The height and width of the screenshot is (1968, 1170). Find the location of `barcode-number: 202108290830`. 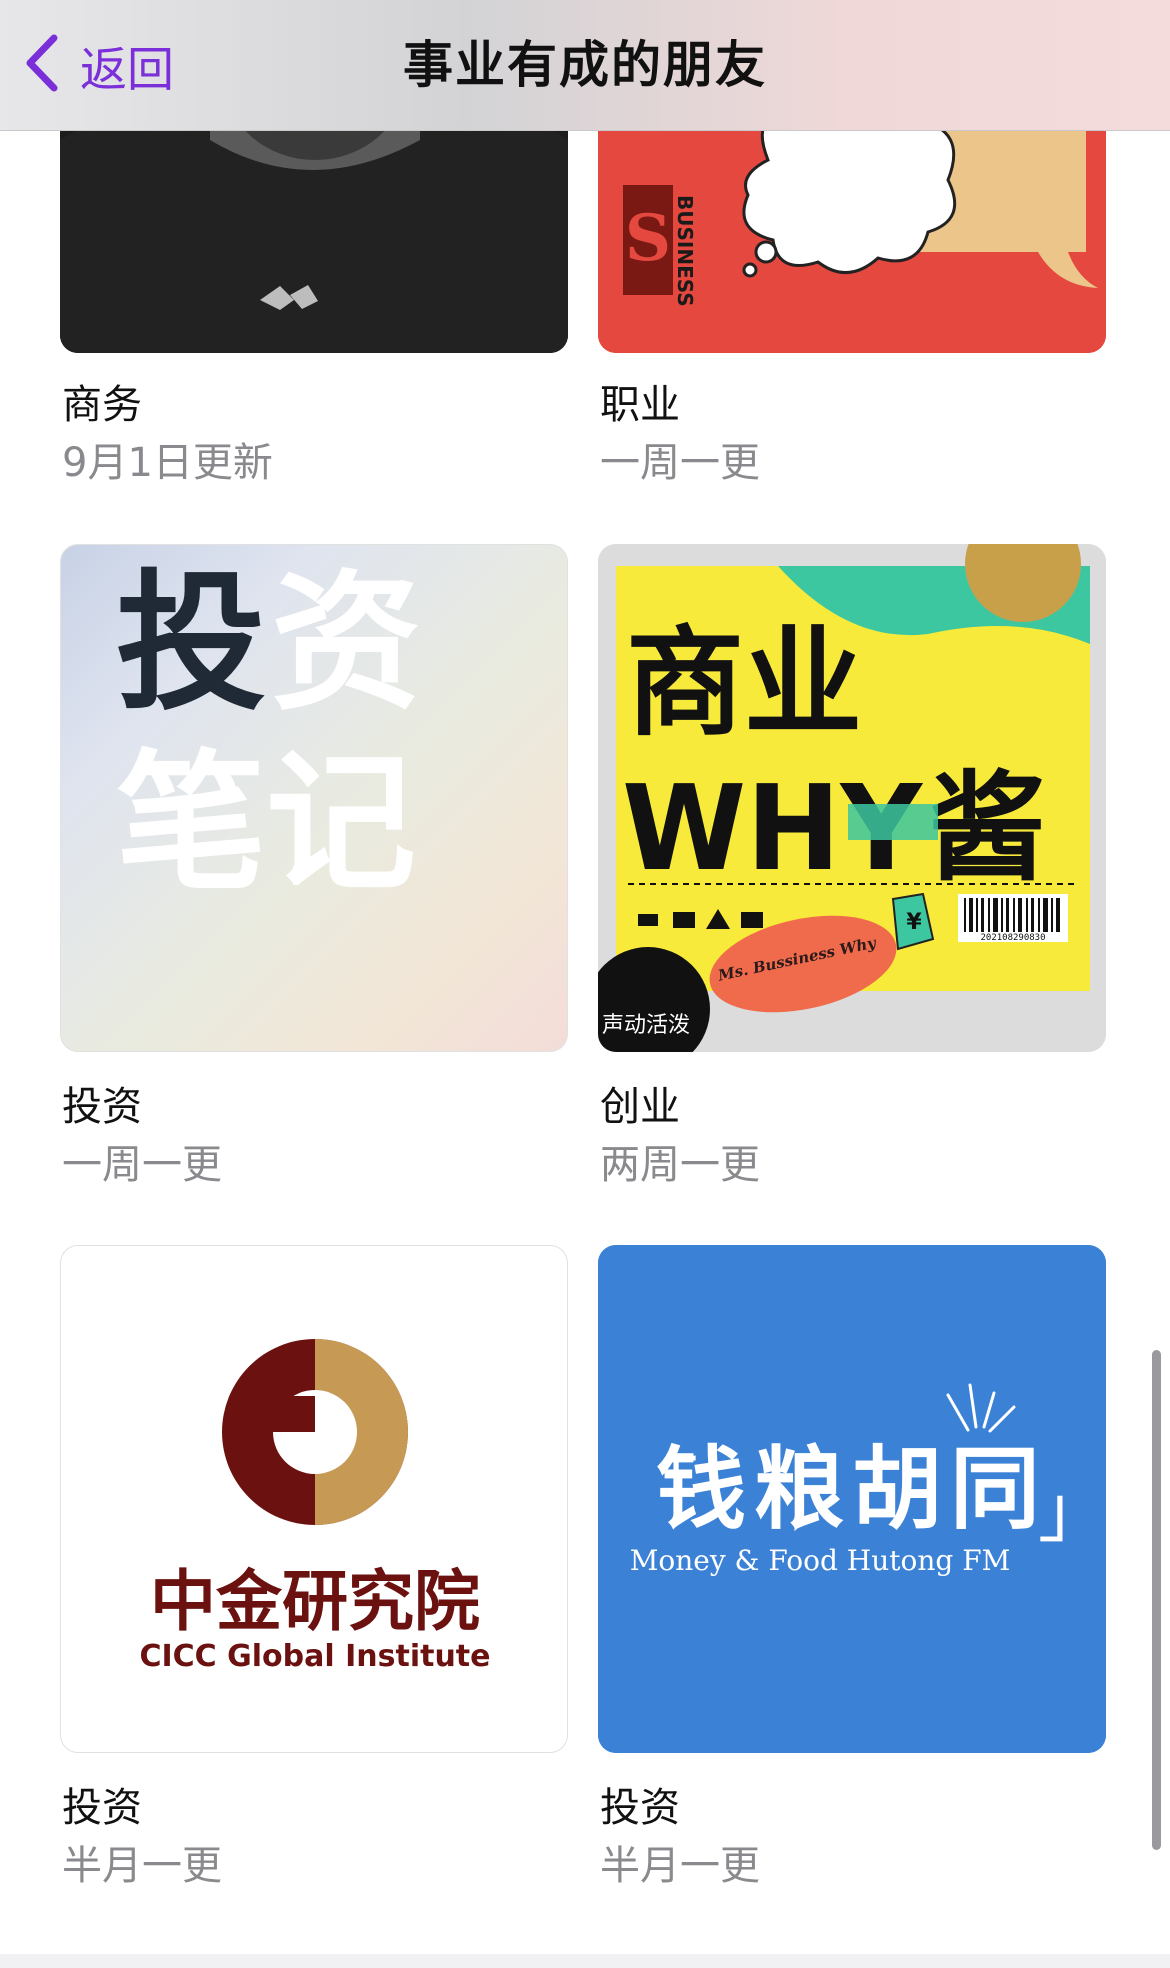

barcode-number: 202108290830 is located at coordinates (1012, 938).